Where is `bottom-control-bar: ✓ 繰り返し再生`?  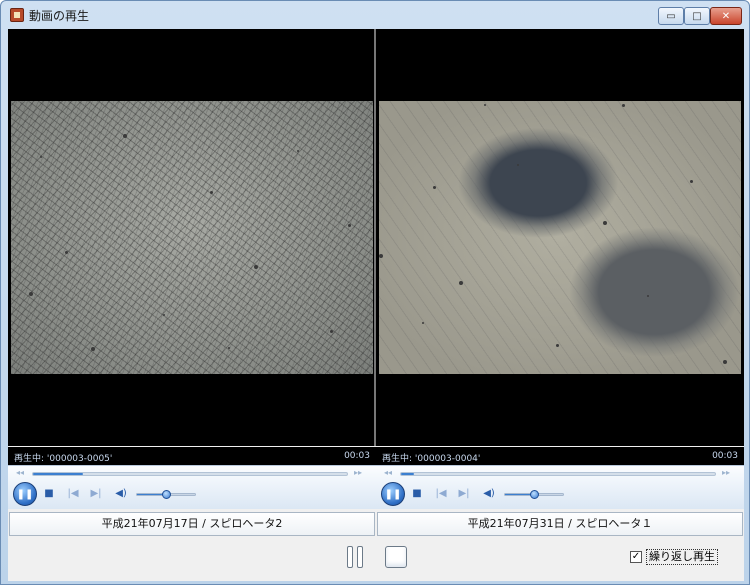 bottom-control-bar: ✓ 繰り返し再生 is located at coordinates (376, 560).